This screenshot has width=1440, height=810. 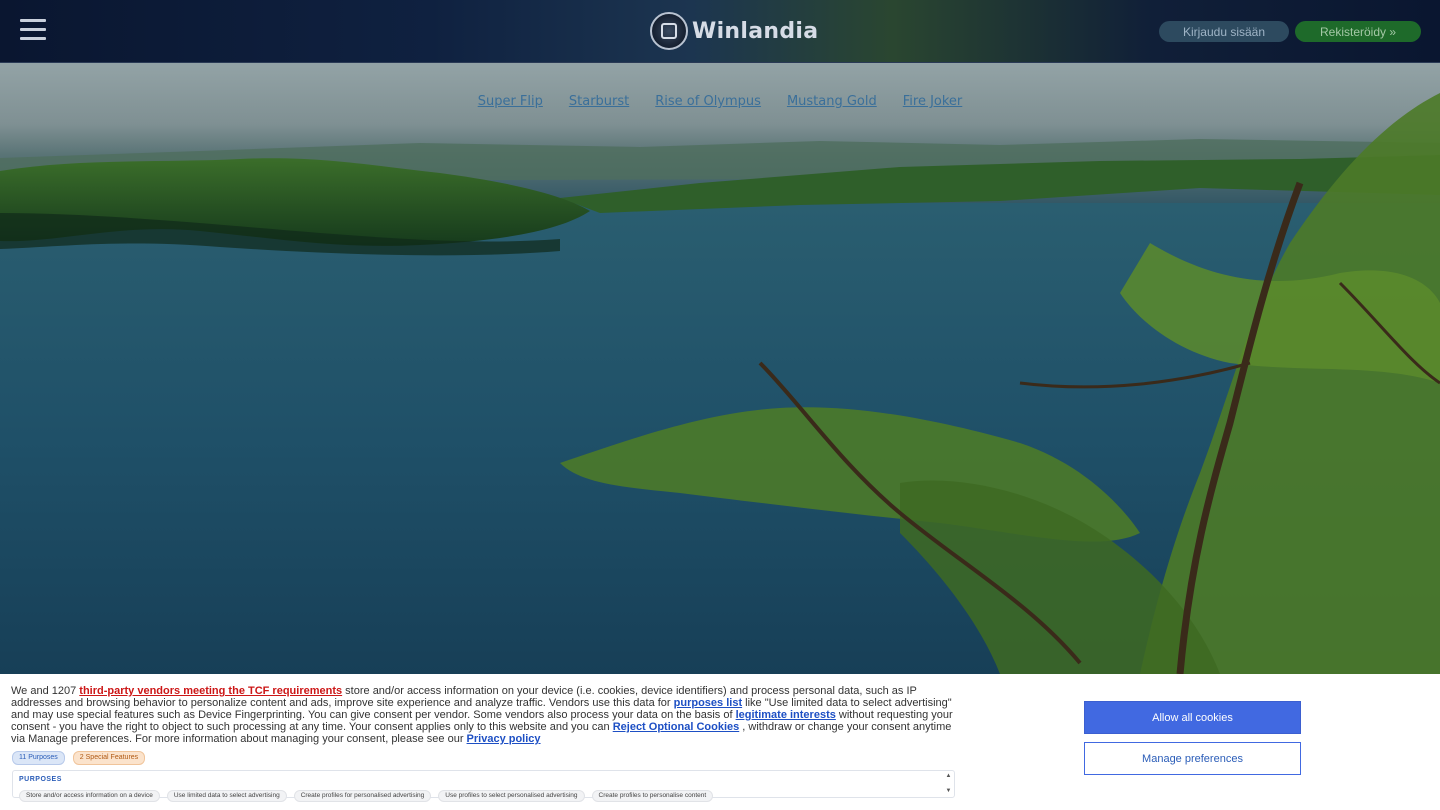 I want to click on consent-chips: 11 Purposes 2 Special Features, so click(x=79, y=758).